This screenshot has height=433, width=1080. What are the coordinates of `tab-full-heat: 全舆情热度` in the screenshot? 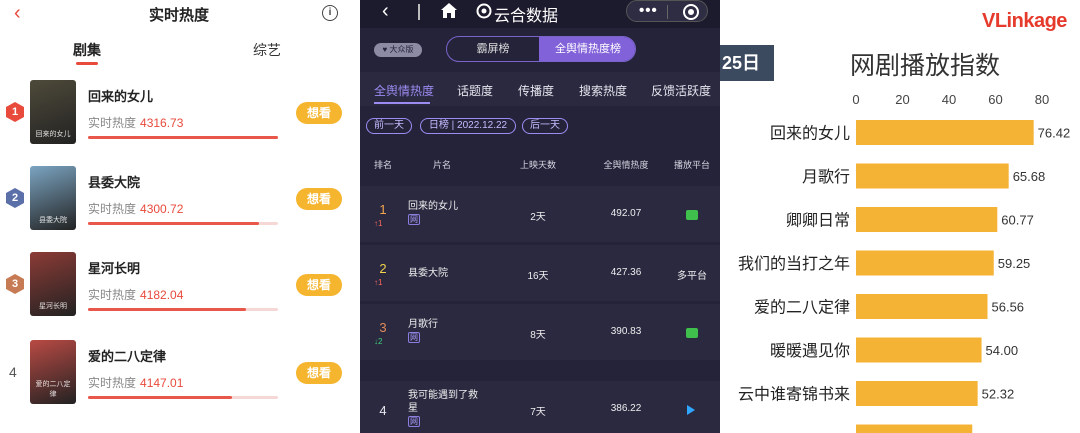 It's located at (404, 90).